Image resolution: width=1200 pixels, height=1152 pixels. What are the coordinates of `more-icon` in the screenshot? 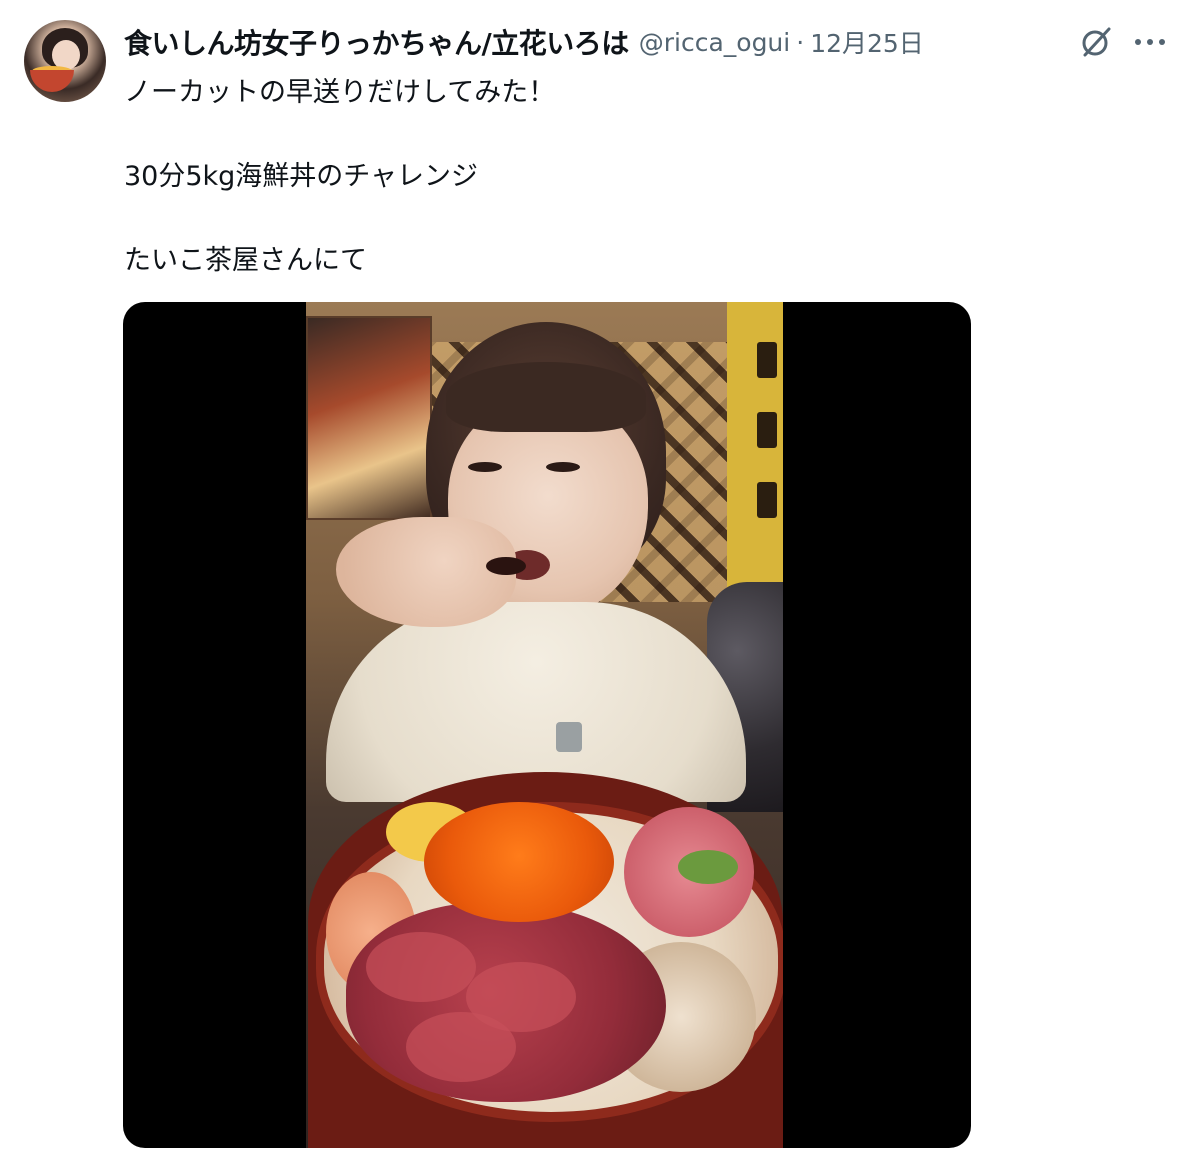 It's located at (1150, 42).